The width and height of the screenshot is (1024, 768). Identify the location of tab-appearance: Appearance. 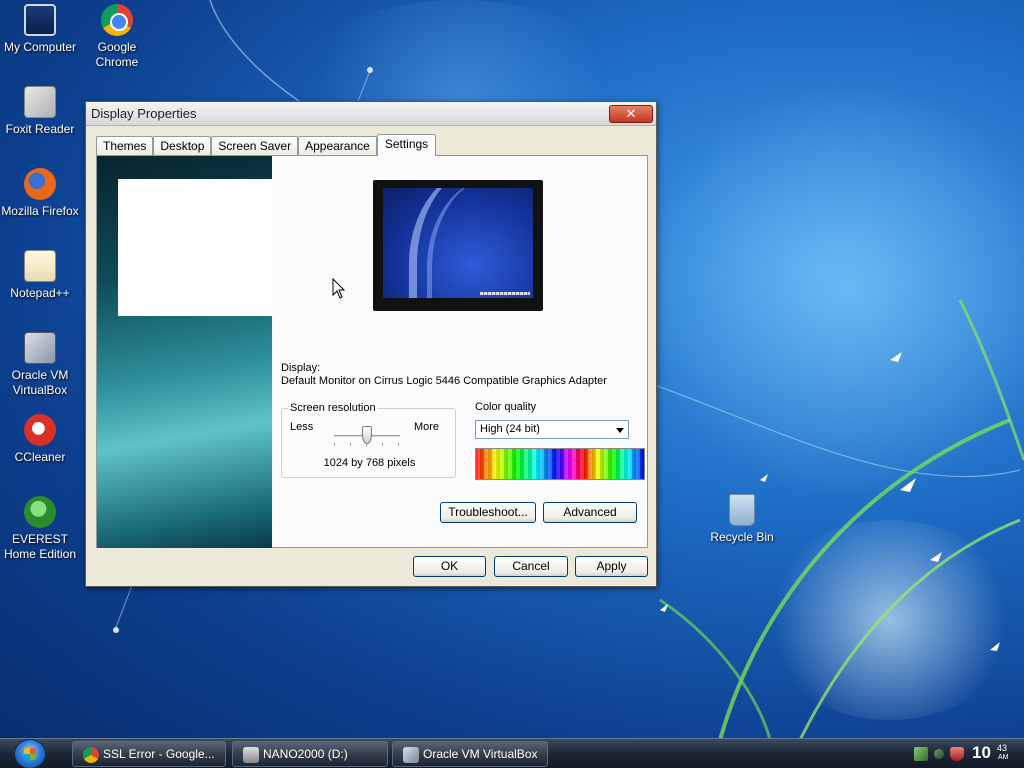
(337, 146).